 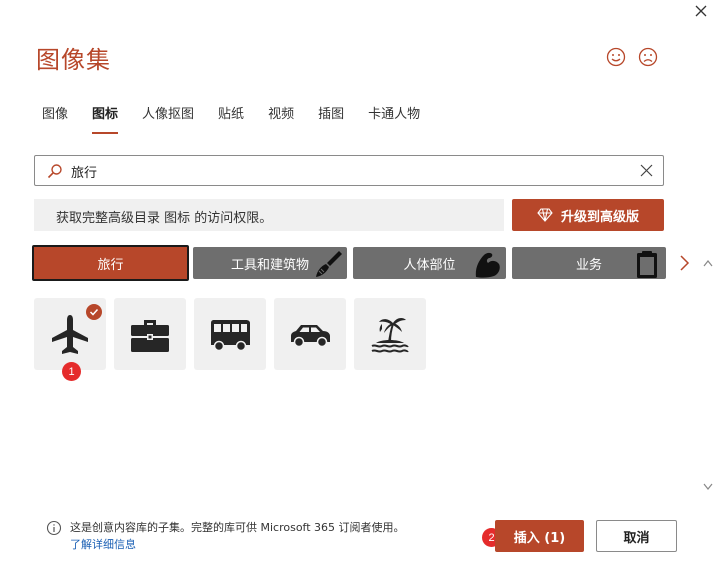 What do you see at coordinates (648, 57) in the screenshot?
I see `frown-feedback-icon` at bounding box center [648, 57].